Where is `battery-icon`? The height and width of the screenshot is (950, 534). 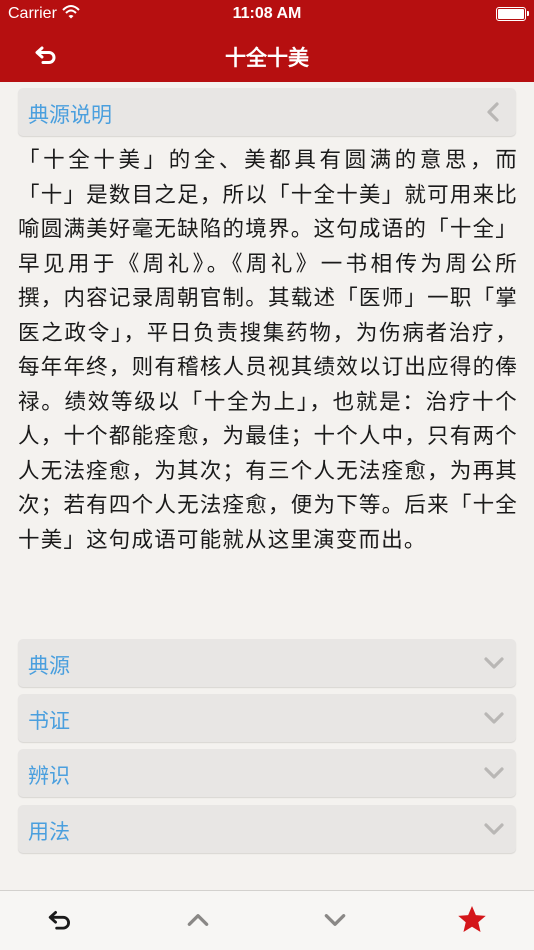
battery-icon is located at coordinates (512, 14).